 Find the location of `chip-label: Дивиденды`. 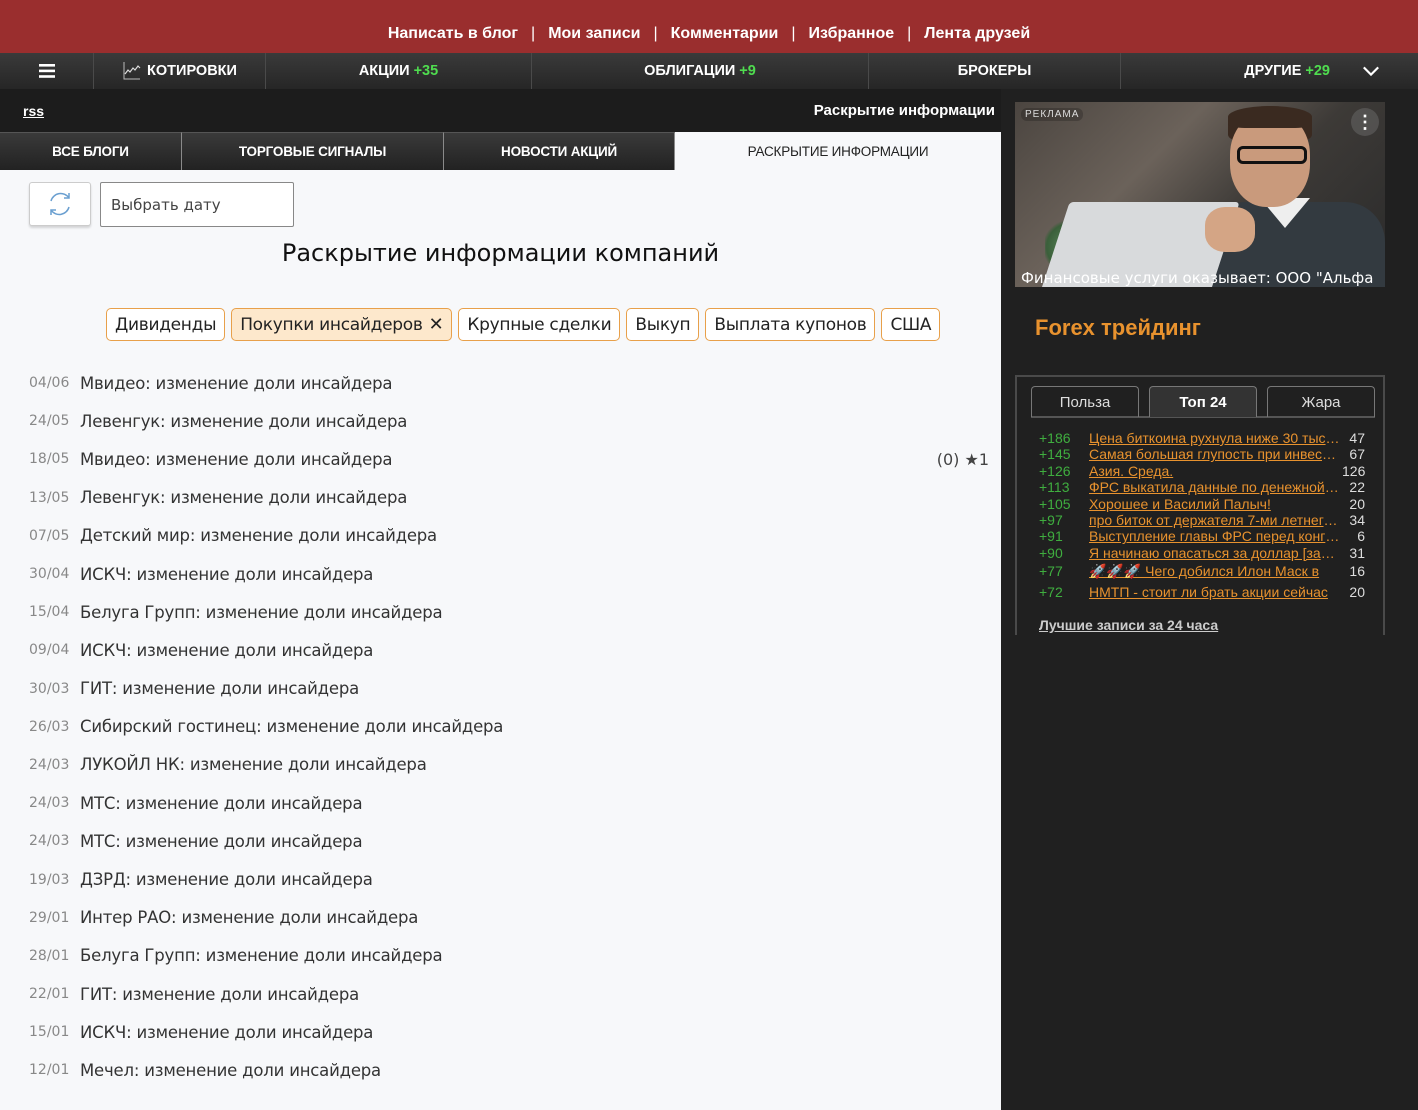

chip-label: Дивиденды is located at coordinates (166, 324).